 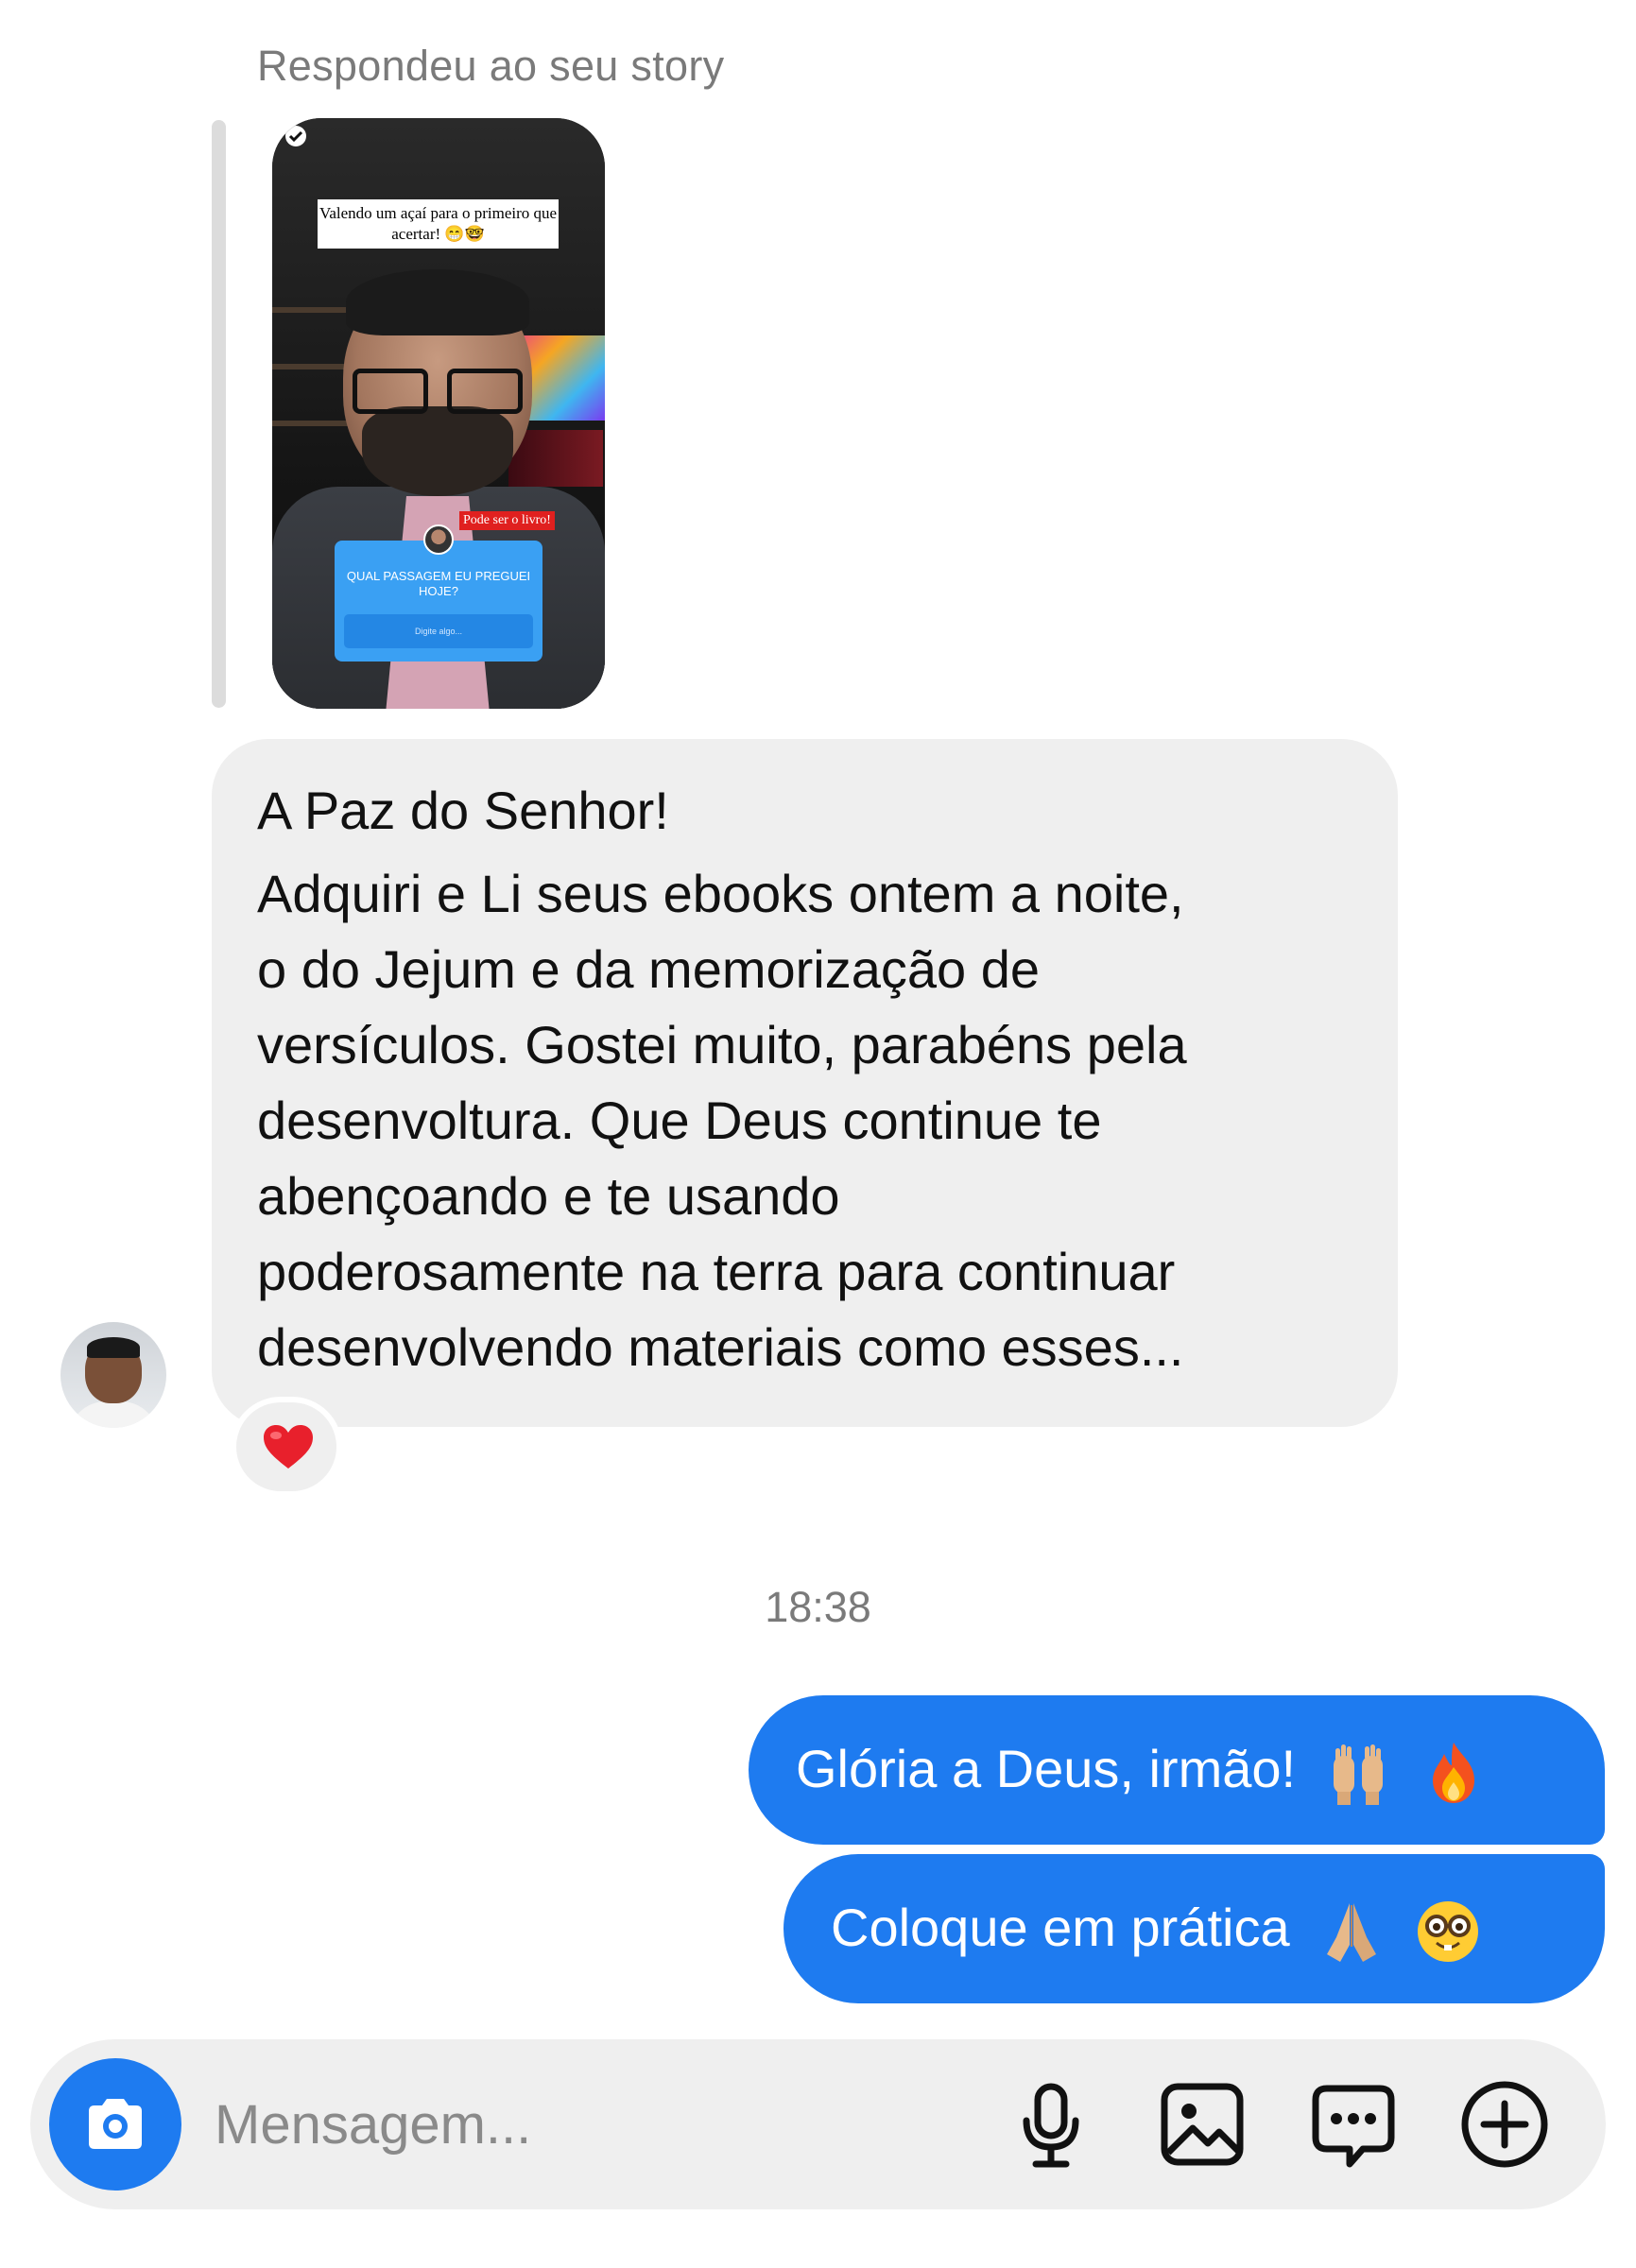 I want to click on microphone-button, so click(x=1051, y=2124).